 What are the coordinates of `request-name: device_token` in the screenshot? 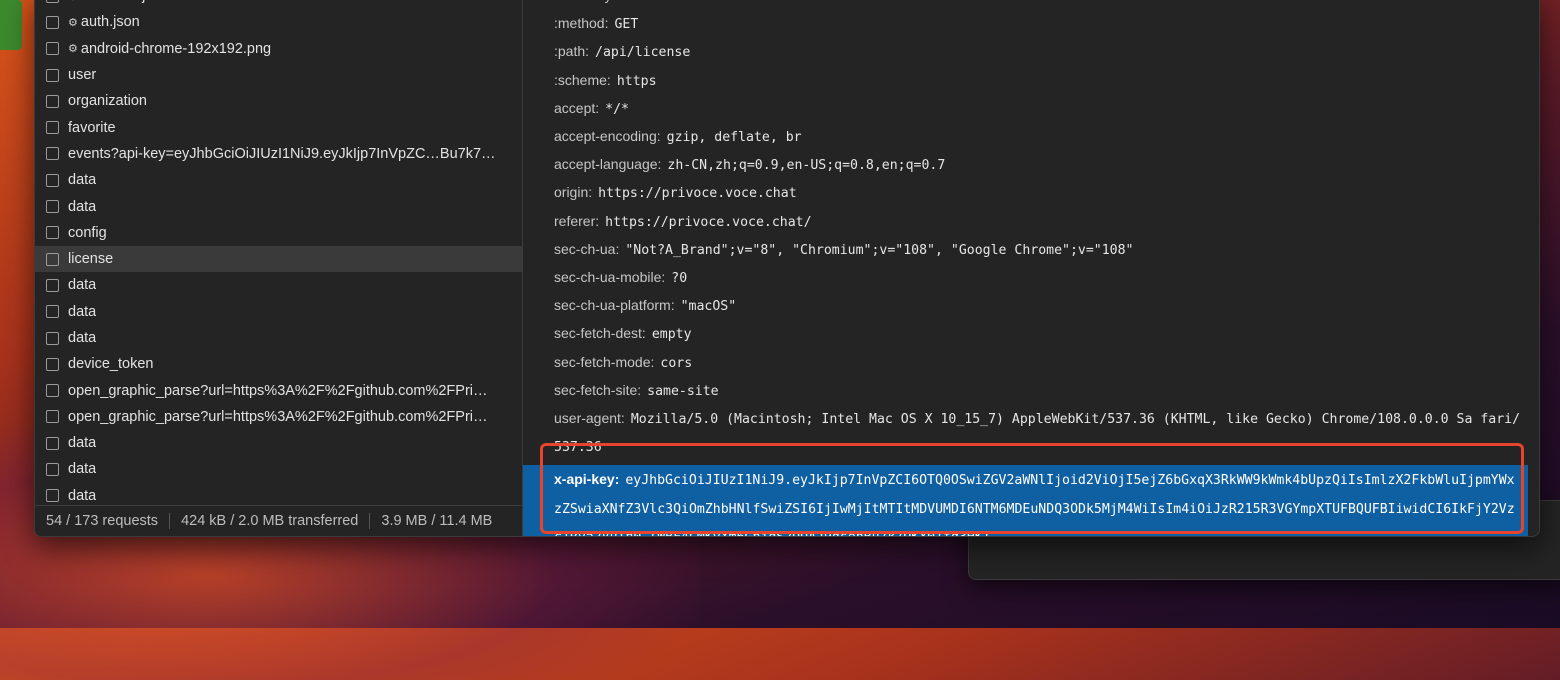 It's located at (111, 364).